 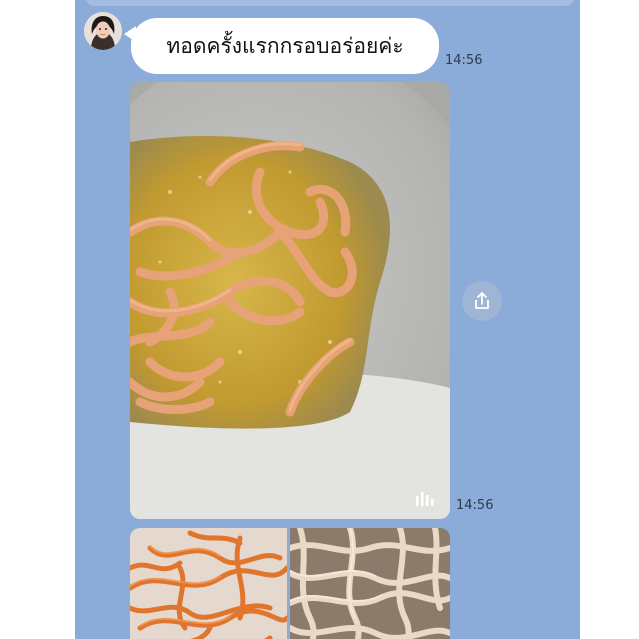 I want to click on photo-time: 14:56, so click(x=475, y=505).